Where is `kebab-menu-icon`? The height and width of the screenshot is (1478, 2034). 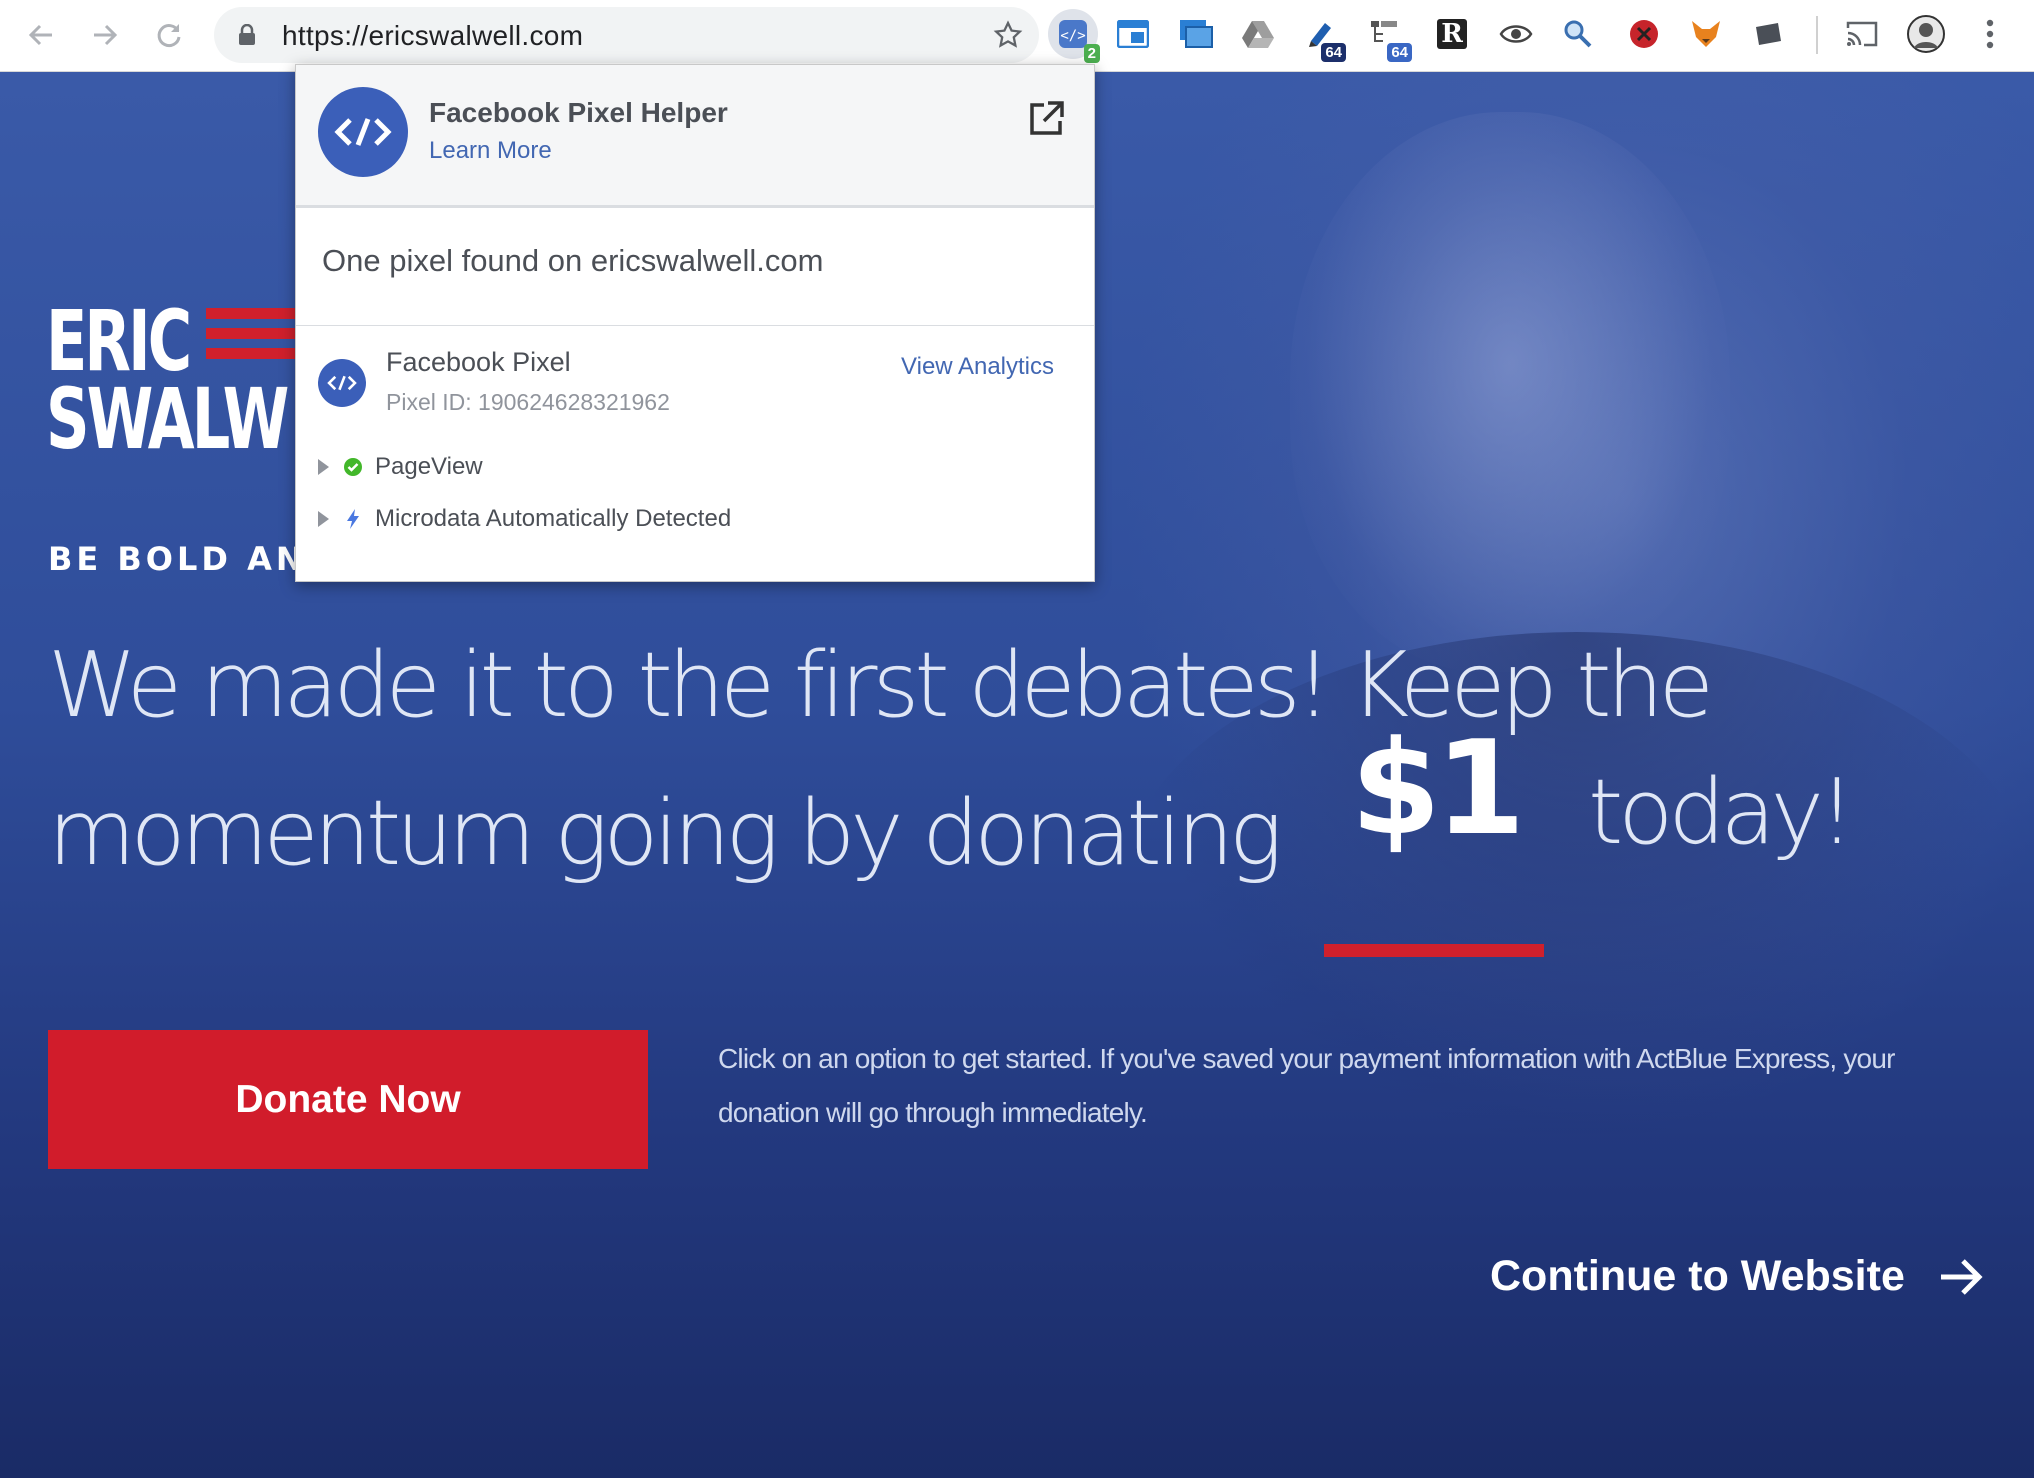 kebab-menu-icon is located at coordinates (1990, 34).